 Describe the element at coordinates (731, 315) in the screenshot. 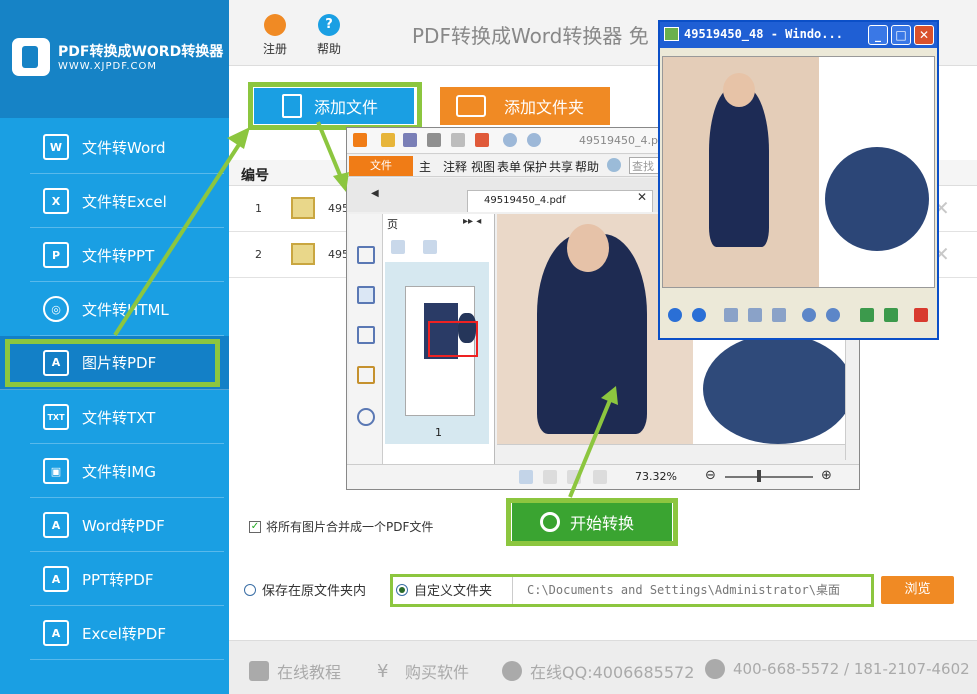

I see `best-fit-icon` at that location.